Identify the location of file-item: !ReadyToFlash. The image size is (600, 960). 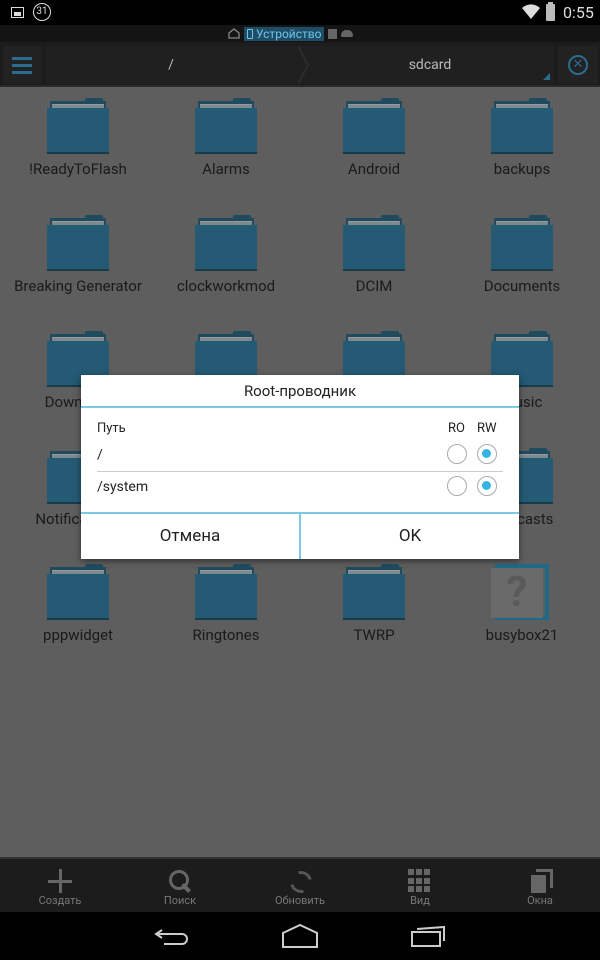
(78, 153).